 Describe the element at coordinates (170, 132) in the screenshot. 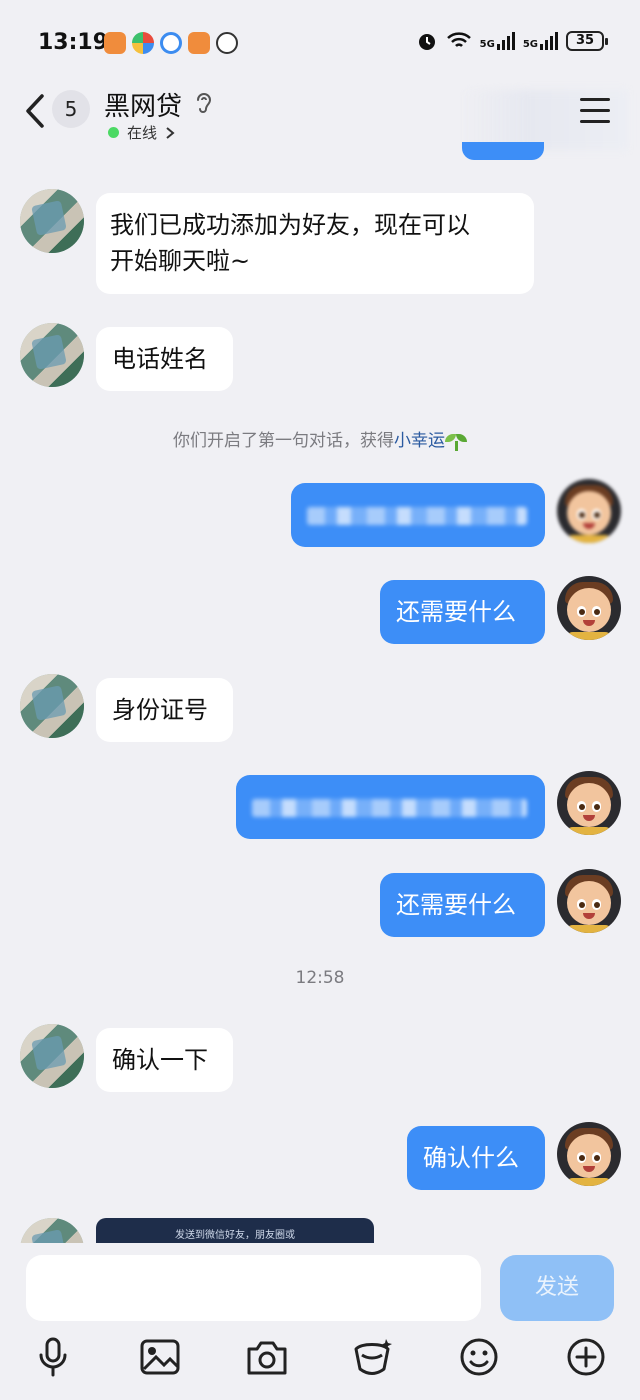

I see `chevron-right-icon` at that location.